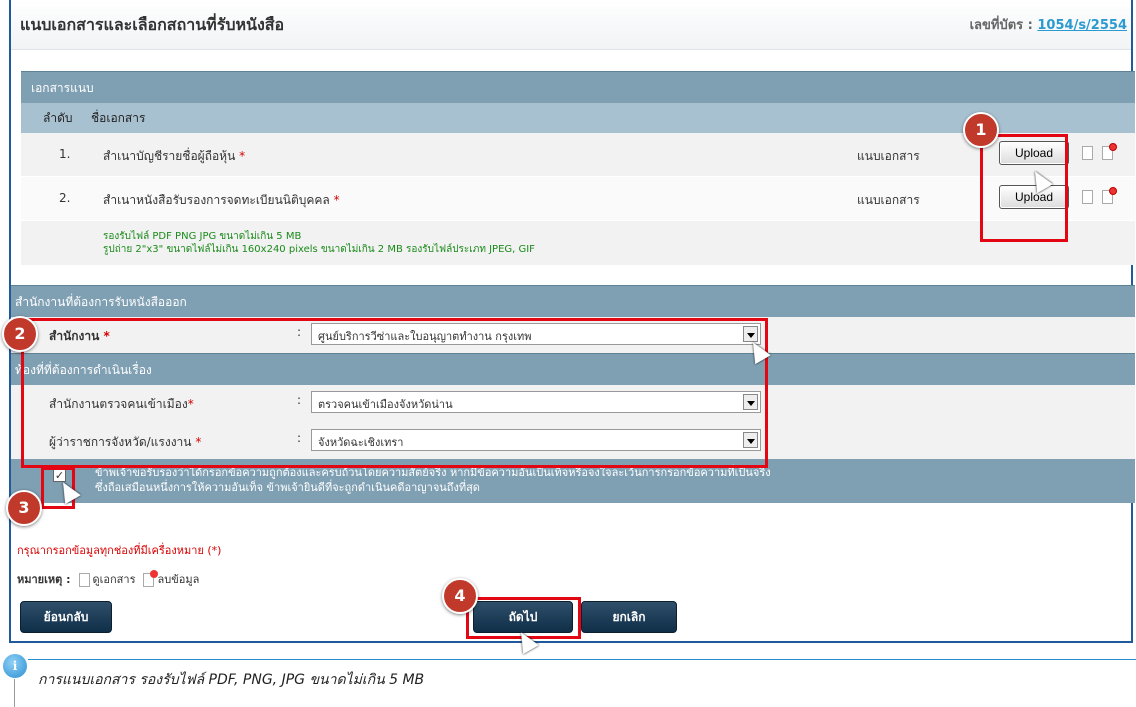 This screenshot has height=707, width=1136. I want to click on step-3-badge: 3, so click(24, 508).